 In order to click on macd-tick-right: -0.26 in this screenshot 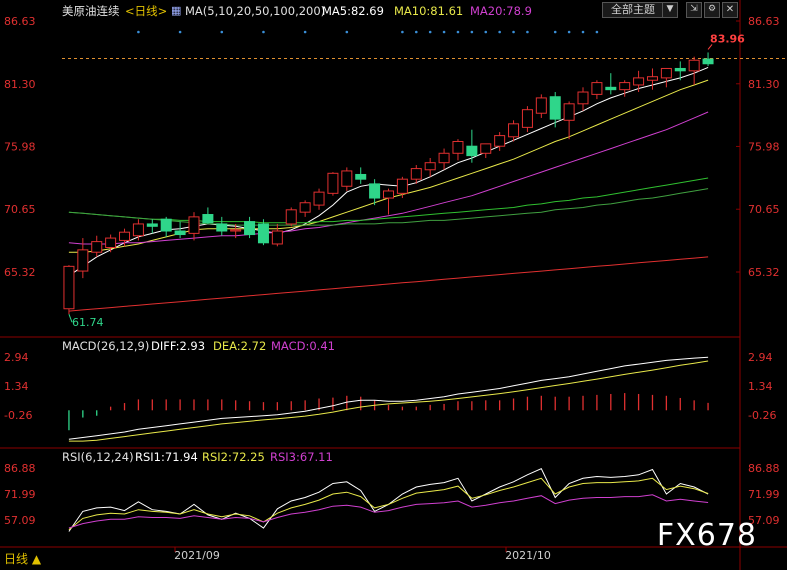, I will do `click(762, 415)`.